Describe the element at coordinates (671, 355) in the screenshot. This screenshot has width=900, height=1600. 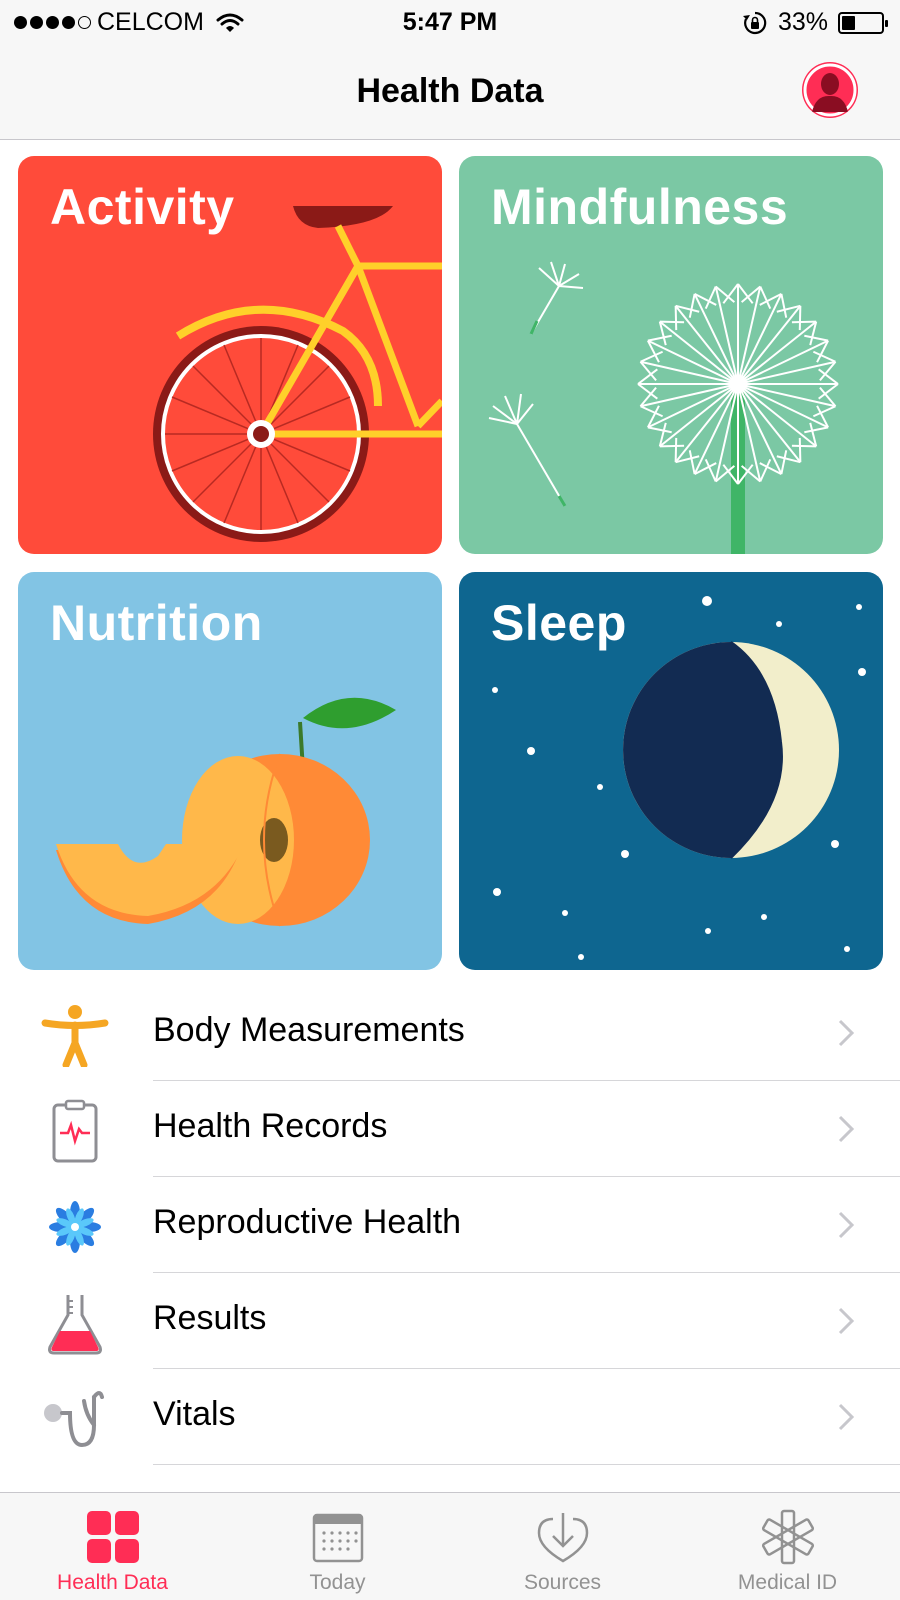
I see `tile-mindfulness: Mindfulness` at that location.